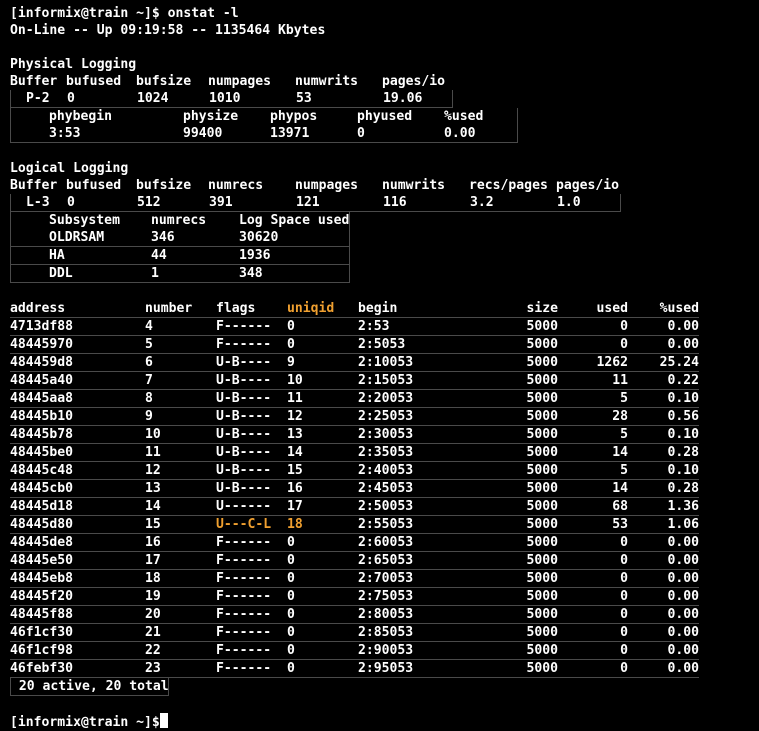  What do you see at coordinates (264, 116) in the screenshot?
I see `physical-sub-header-row: phybegin physize phypos phyused %used` at bounding box center [264, 116].